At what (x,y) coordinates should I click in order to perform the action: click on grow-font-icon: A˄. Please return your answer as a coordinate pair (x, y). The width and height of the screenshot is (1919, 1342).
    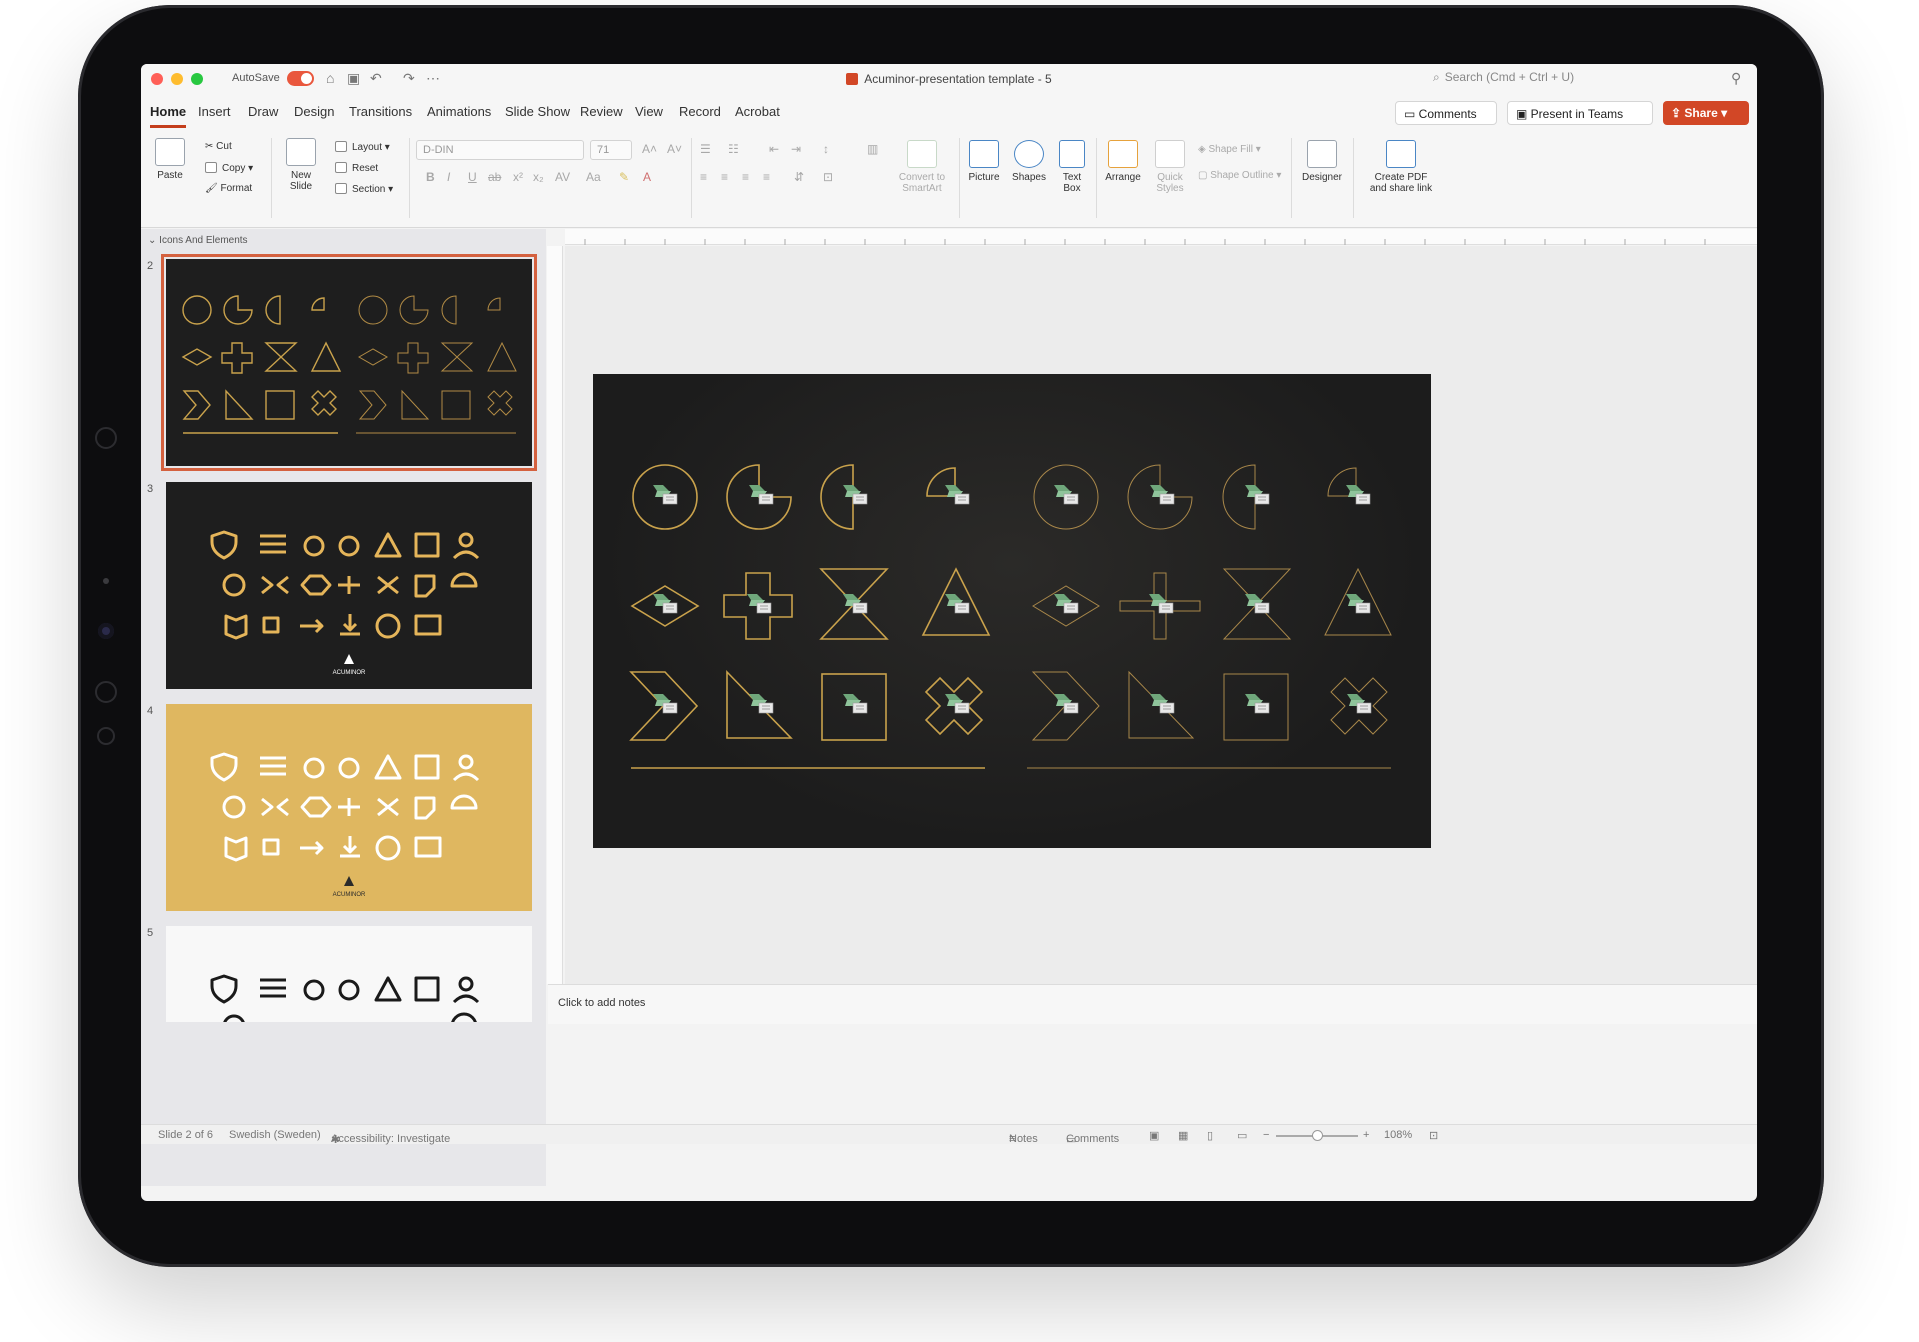
    Looking at the image, I should click on (649, 149).